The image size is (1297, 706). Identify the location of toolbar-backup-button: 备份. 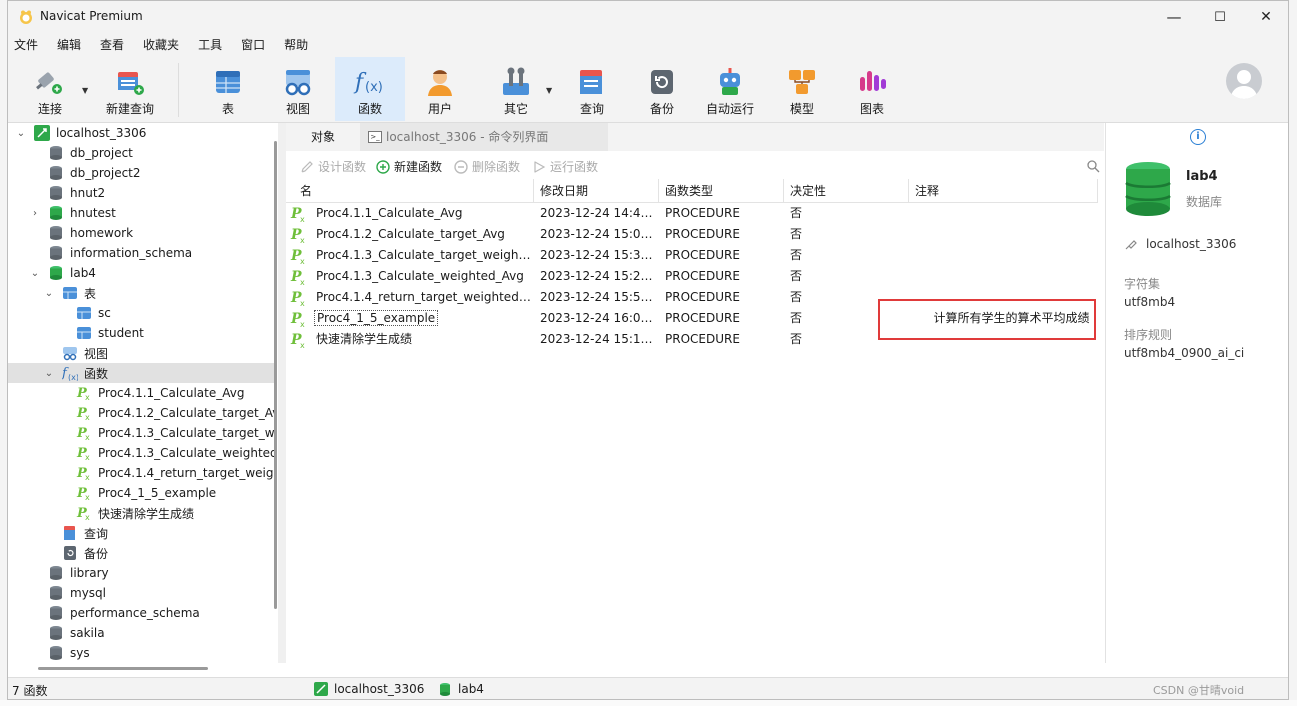
(662, 89).